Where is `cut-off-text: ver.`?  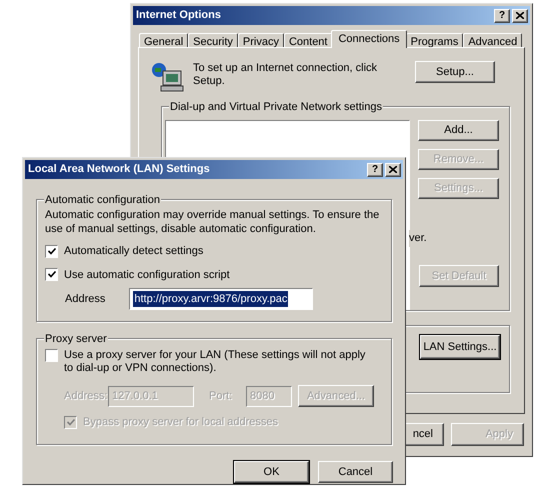 cut-off-text: ver. is located at coordinates (418, 238).